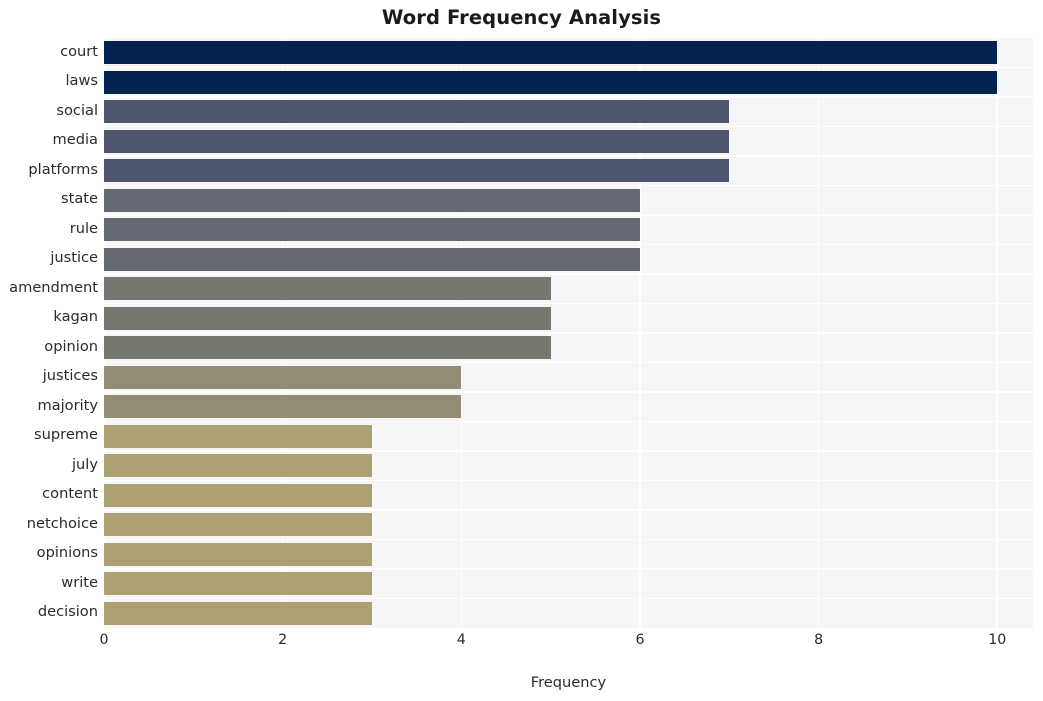  What do you see at coordinates (67, 612) in the screenshot?
I see `y-tick-label-decision: decision` at bounding box center [67, 612].